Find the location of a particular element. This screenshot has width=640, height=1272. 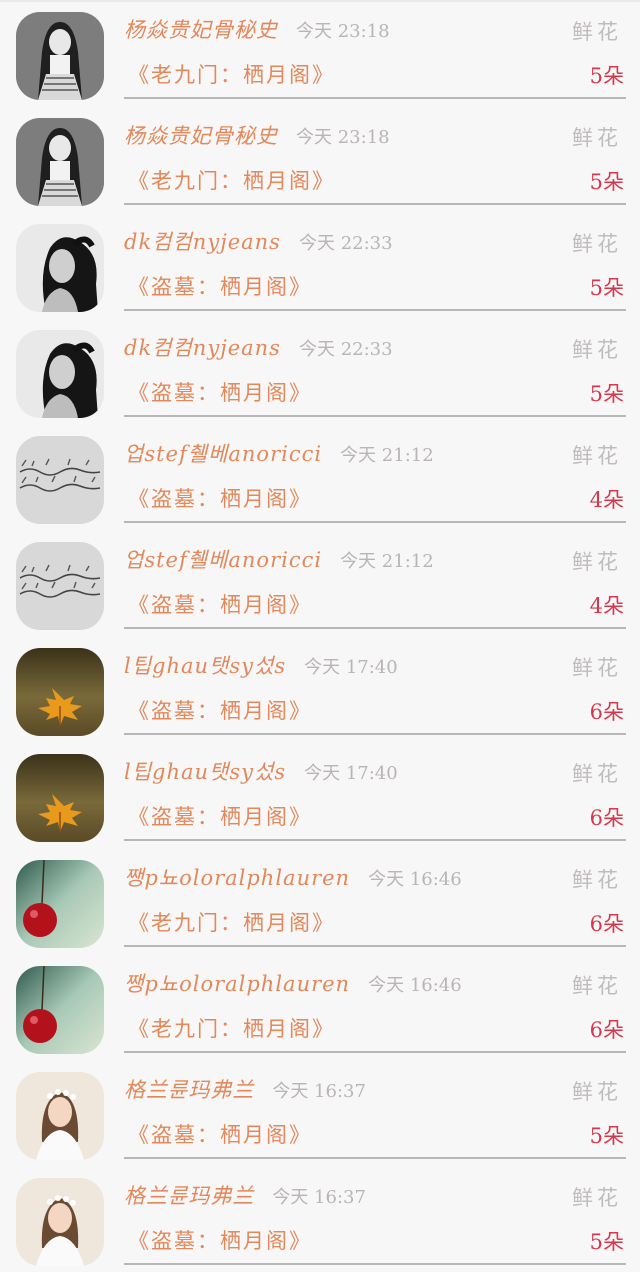

sender-name-text: 杨焱贵妃骨秘史 is located at coordinates (201, 136).